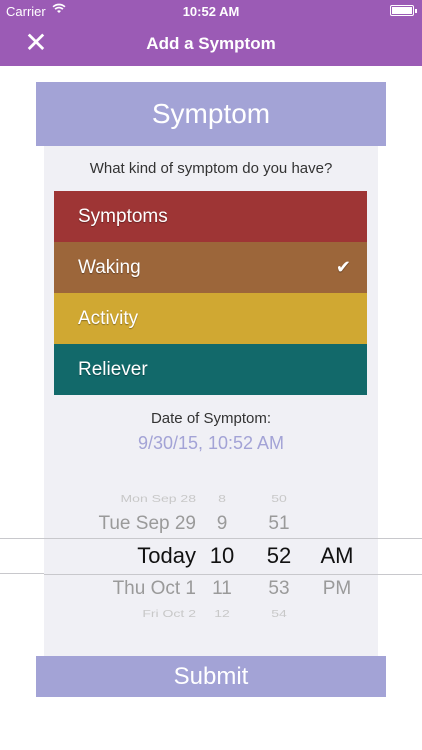  What do you see at coordinates (147, 523) in the screenshot?
I see `picker-day-item: Tue Sep 29` at bounding box center [147, 523].